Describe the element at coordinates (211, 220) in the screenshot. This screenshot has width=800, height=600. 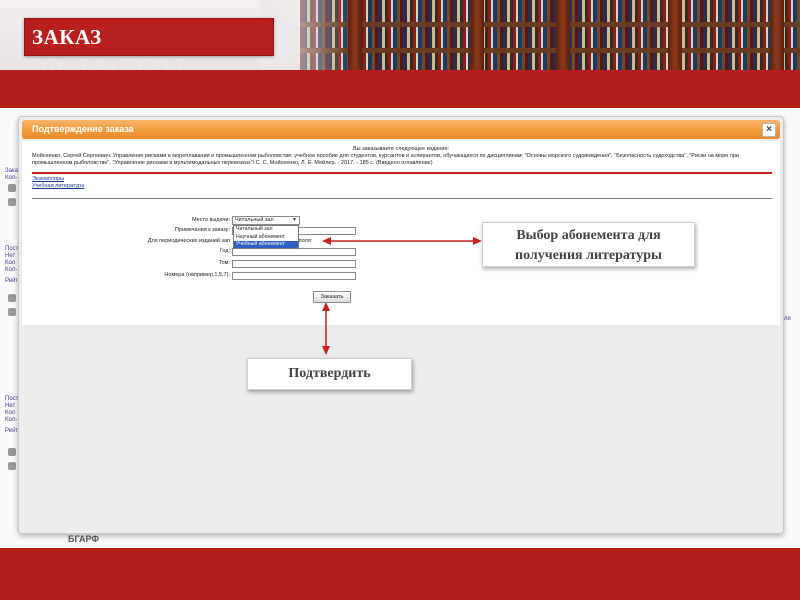
I see `pickup-label: Место выдачи:` at that location.